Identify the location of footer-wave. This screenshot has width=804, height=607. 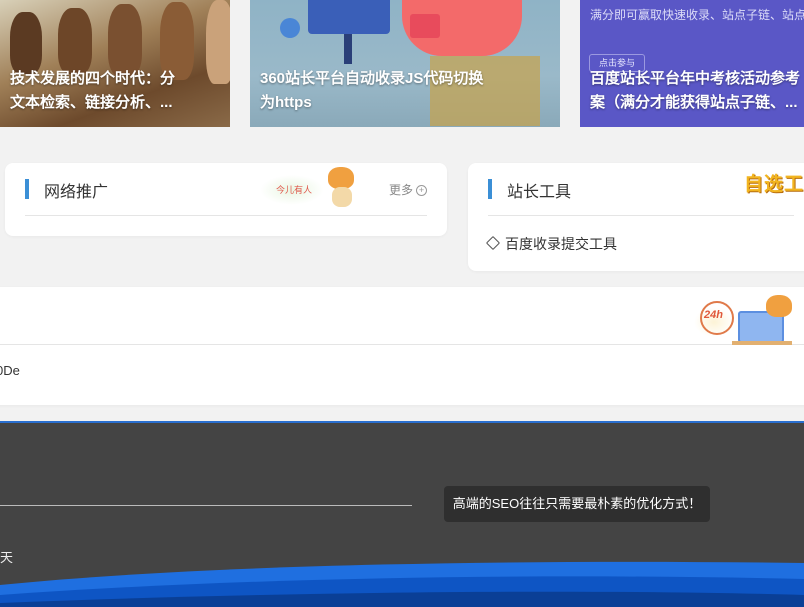
(402, 584).